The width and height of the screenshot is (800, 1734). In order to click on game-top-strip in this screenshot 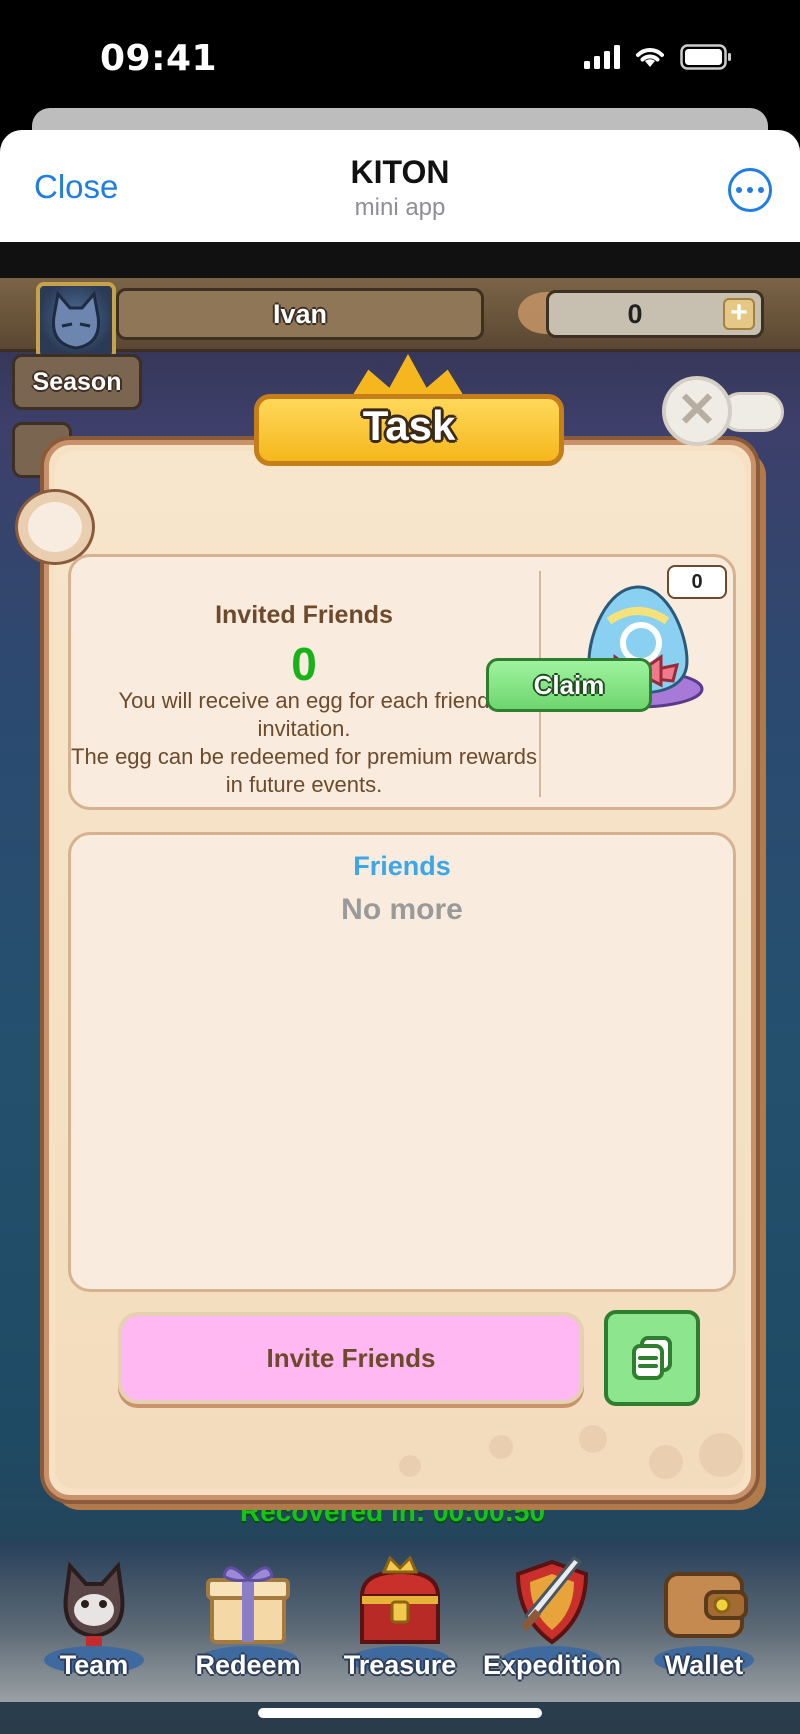, I will do `click(400, 260)`.